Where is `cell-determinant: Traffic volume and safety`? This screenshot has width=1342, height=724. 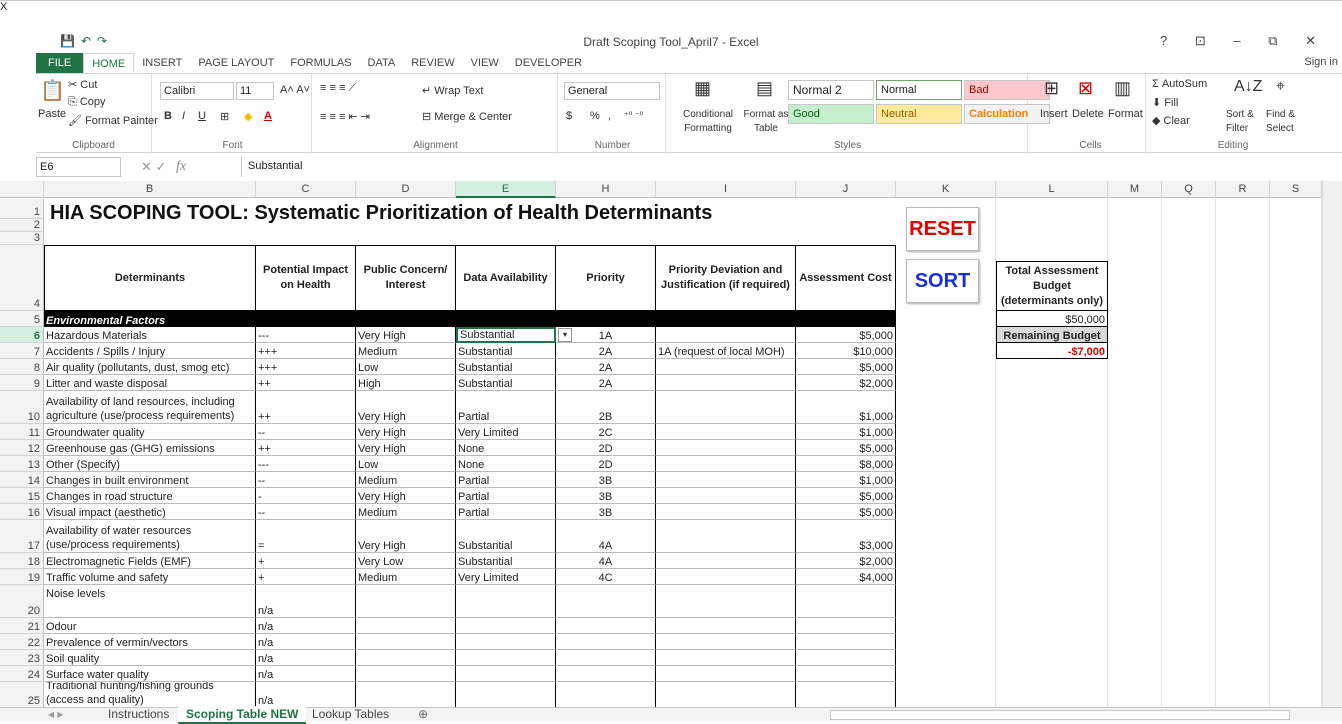
cell-determinant: Traffic volume and safety is located at coordinates (150, 577).